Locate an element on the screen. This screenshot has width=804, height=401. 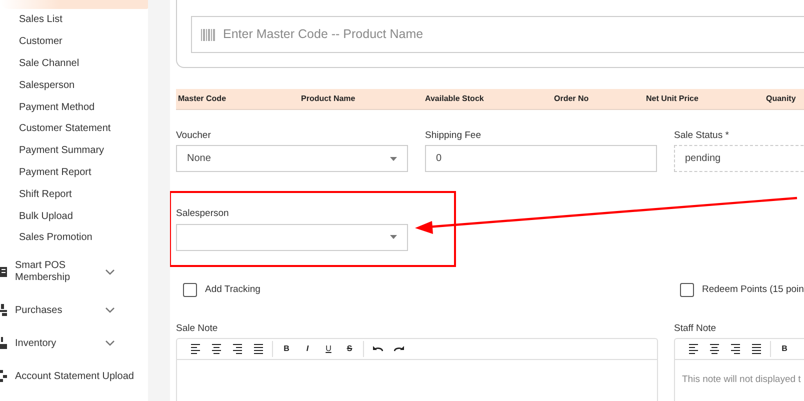
sidebar-item: Salesperson is located at coordinates (74, 85).